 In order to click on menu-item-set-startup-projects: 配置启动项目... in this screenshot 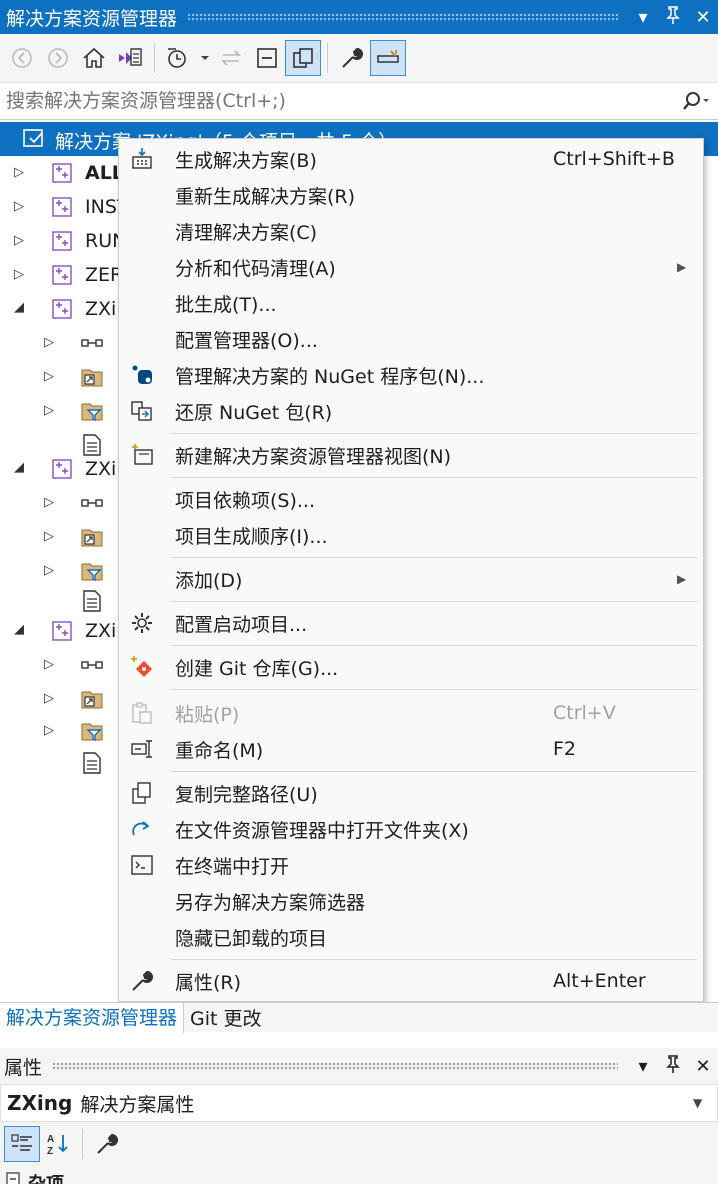, I will do `click(411, 623)`.